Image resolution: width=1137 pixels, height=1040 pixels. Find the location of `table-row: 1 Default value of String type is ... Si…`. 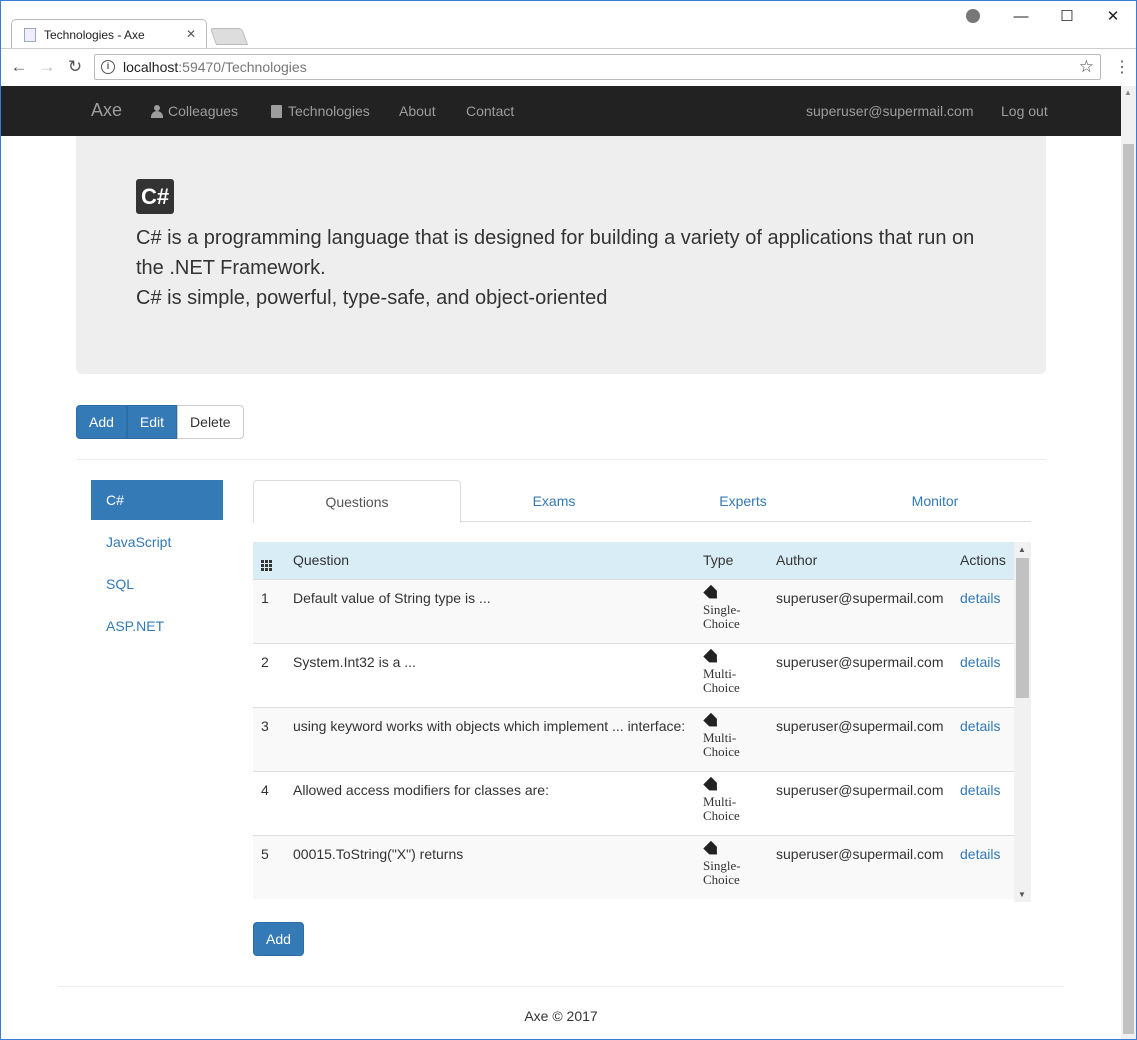

table-row: 1 Default value of String type is ... Si… is located at coordinates (633, 611).